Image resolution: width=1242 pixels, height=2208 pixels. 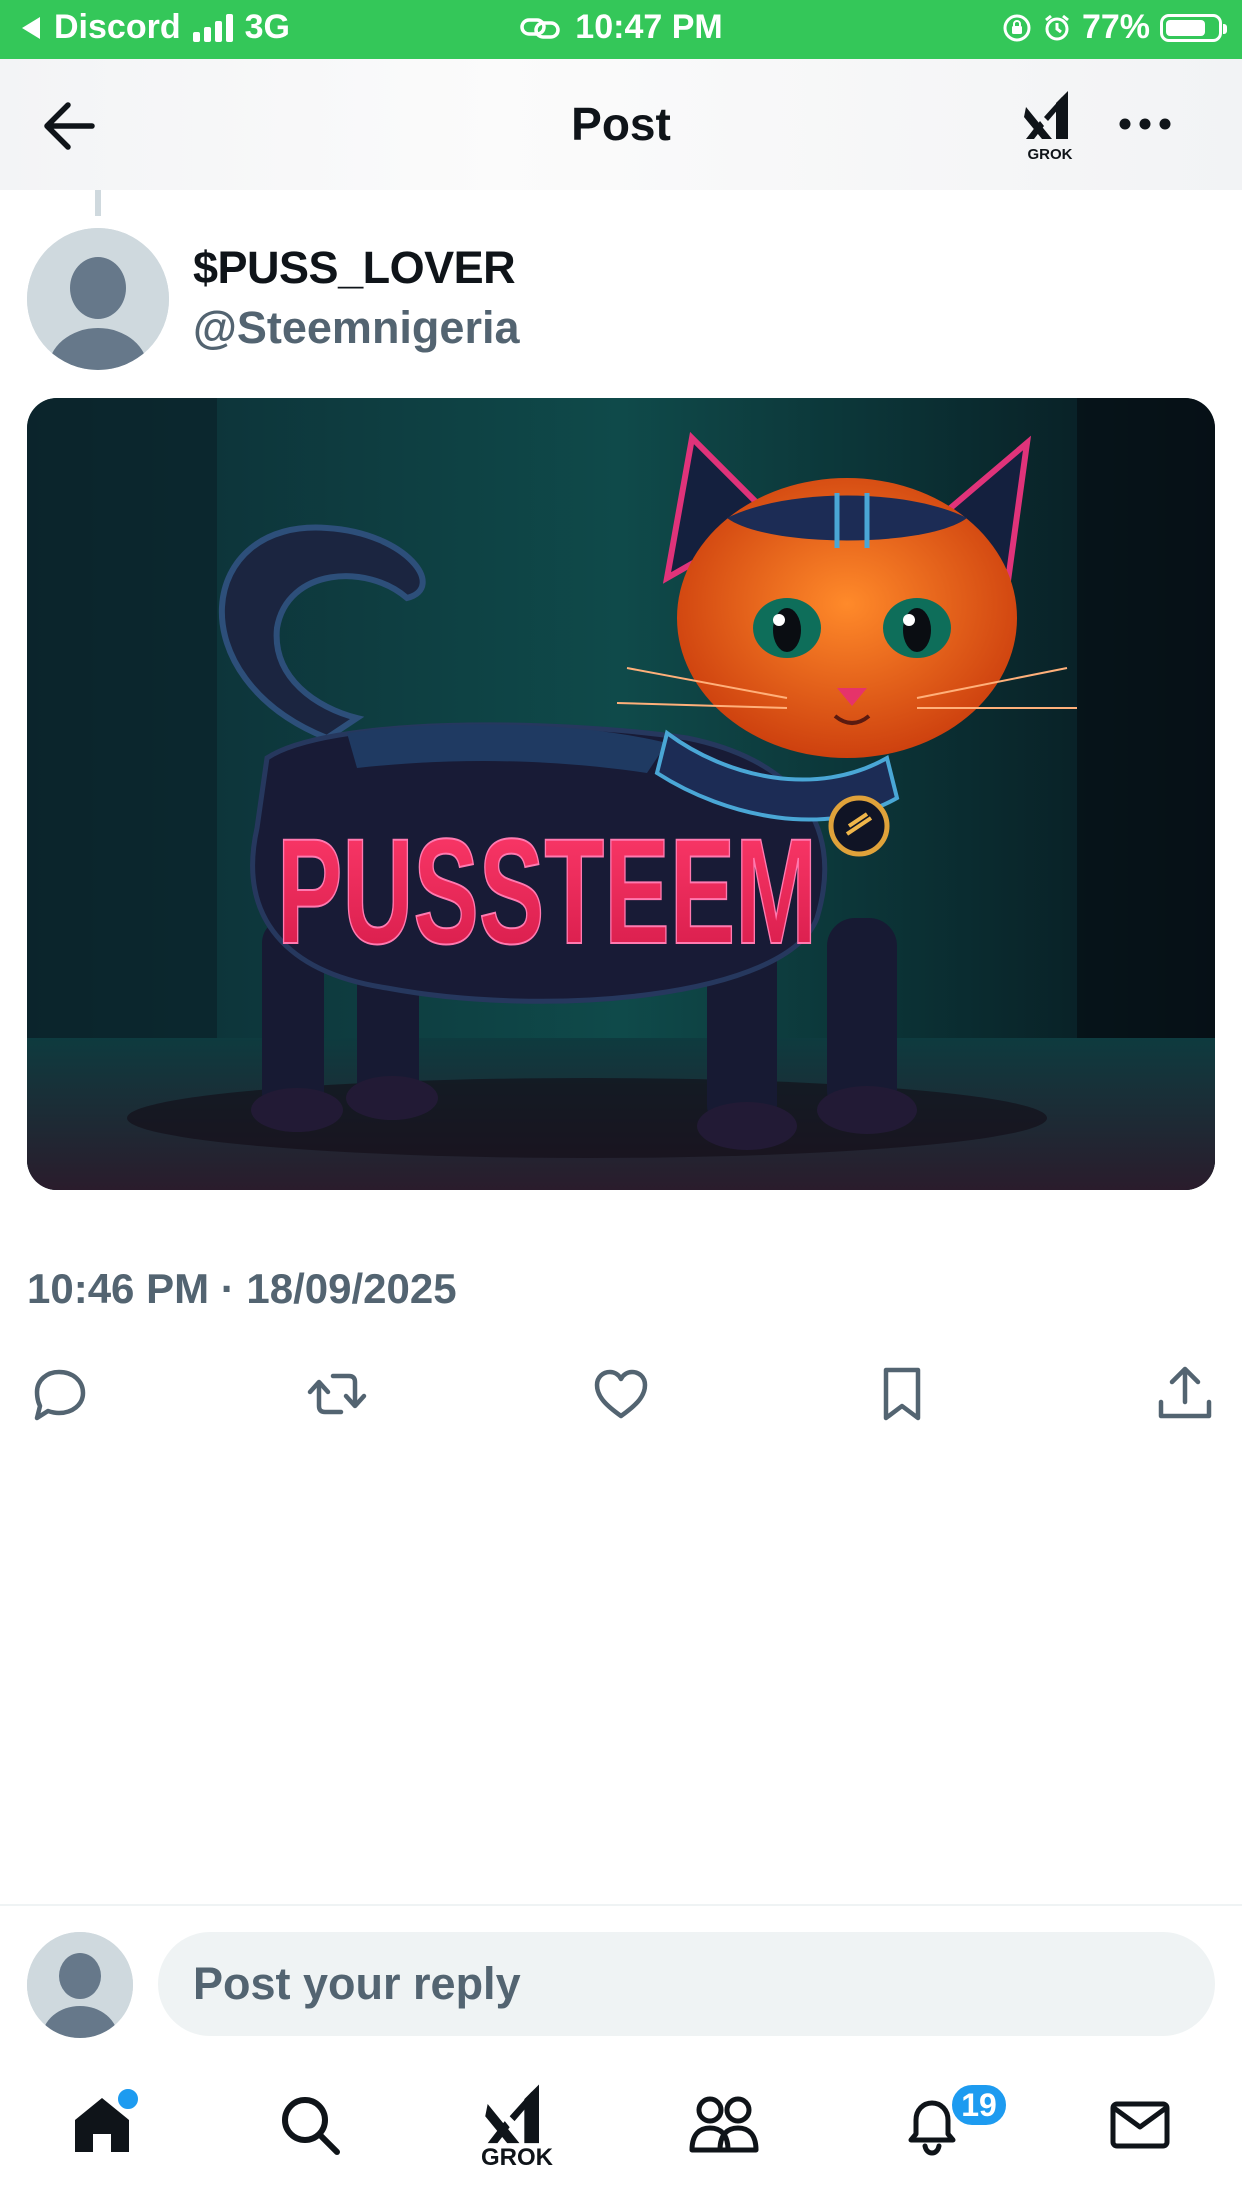 What do you see at coordinates (649, 27) in the screenshot?
I see `status-time: 10:47 PM` at bounding box center [649, 27].